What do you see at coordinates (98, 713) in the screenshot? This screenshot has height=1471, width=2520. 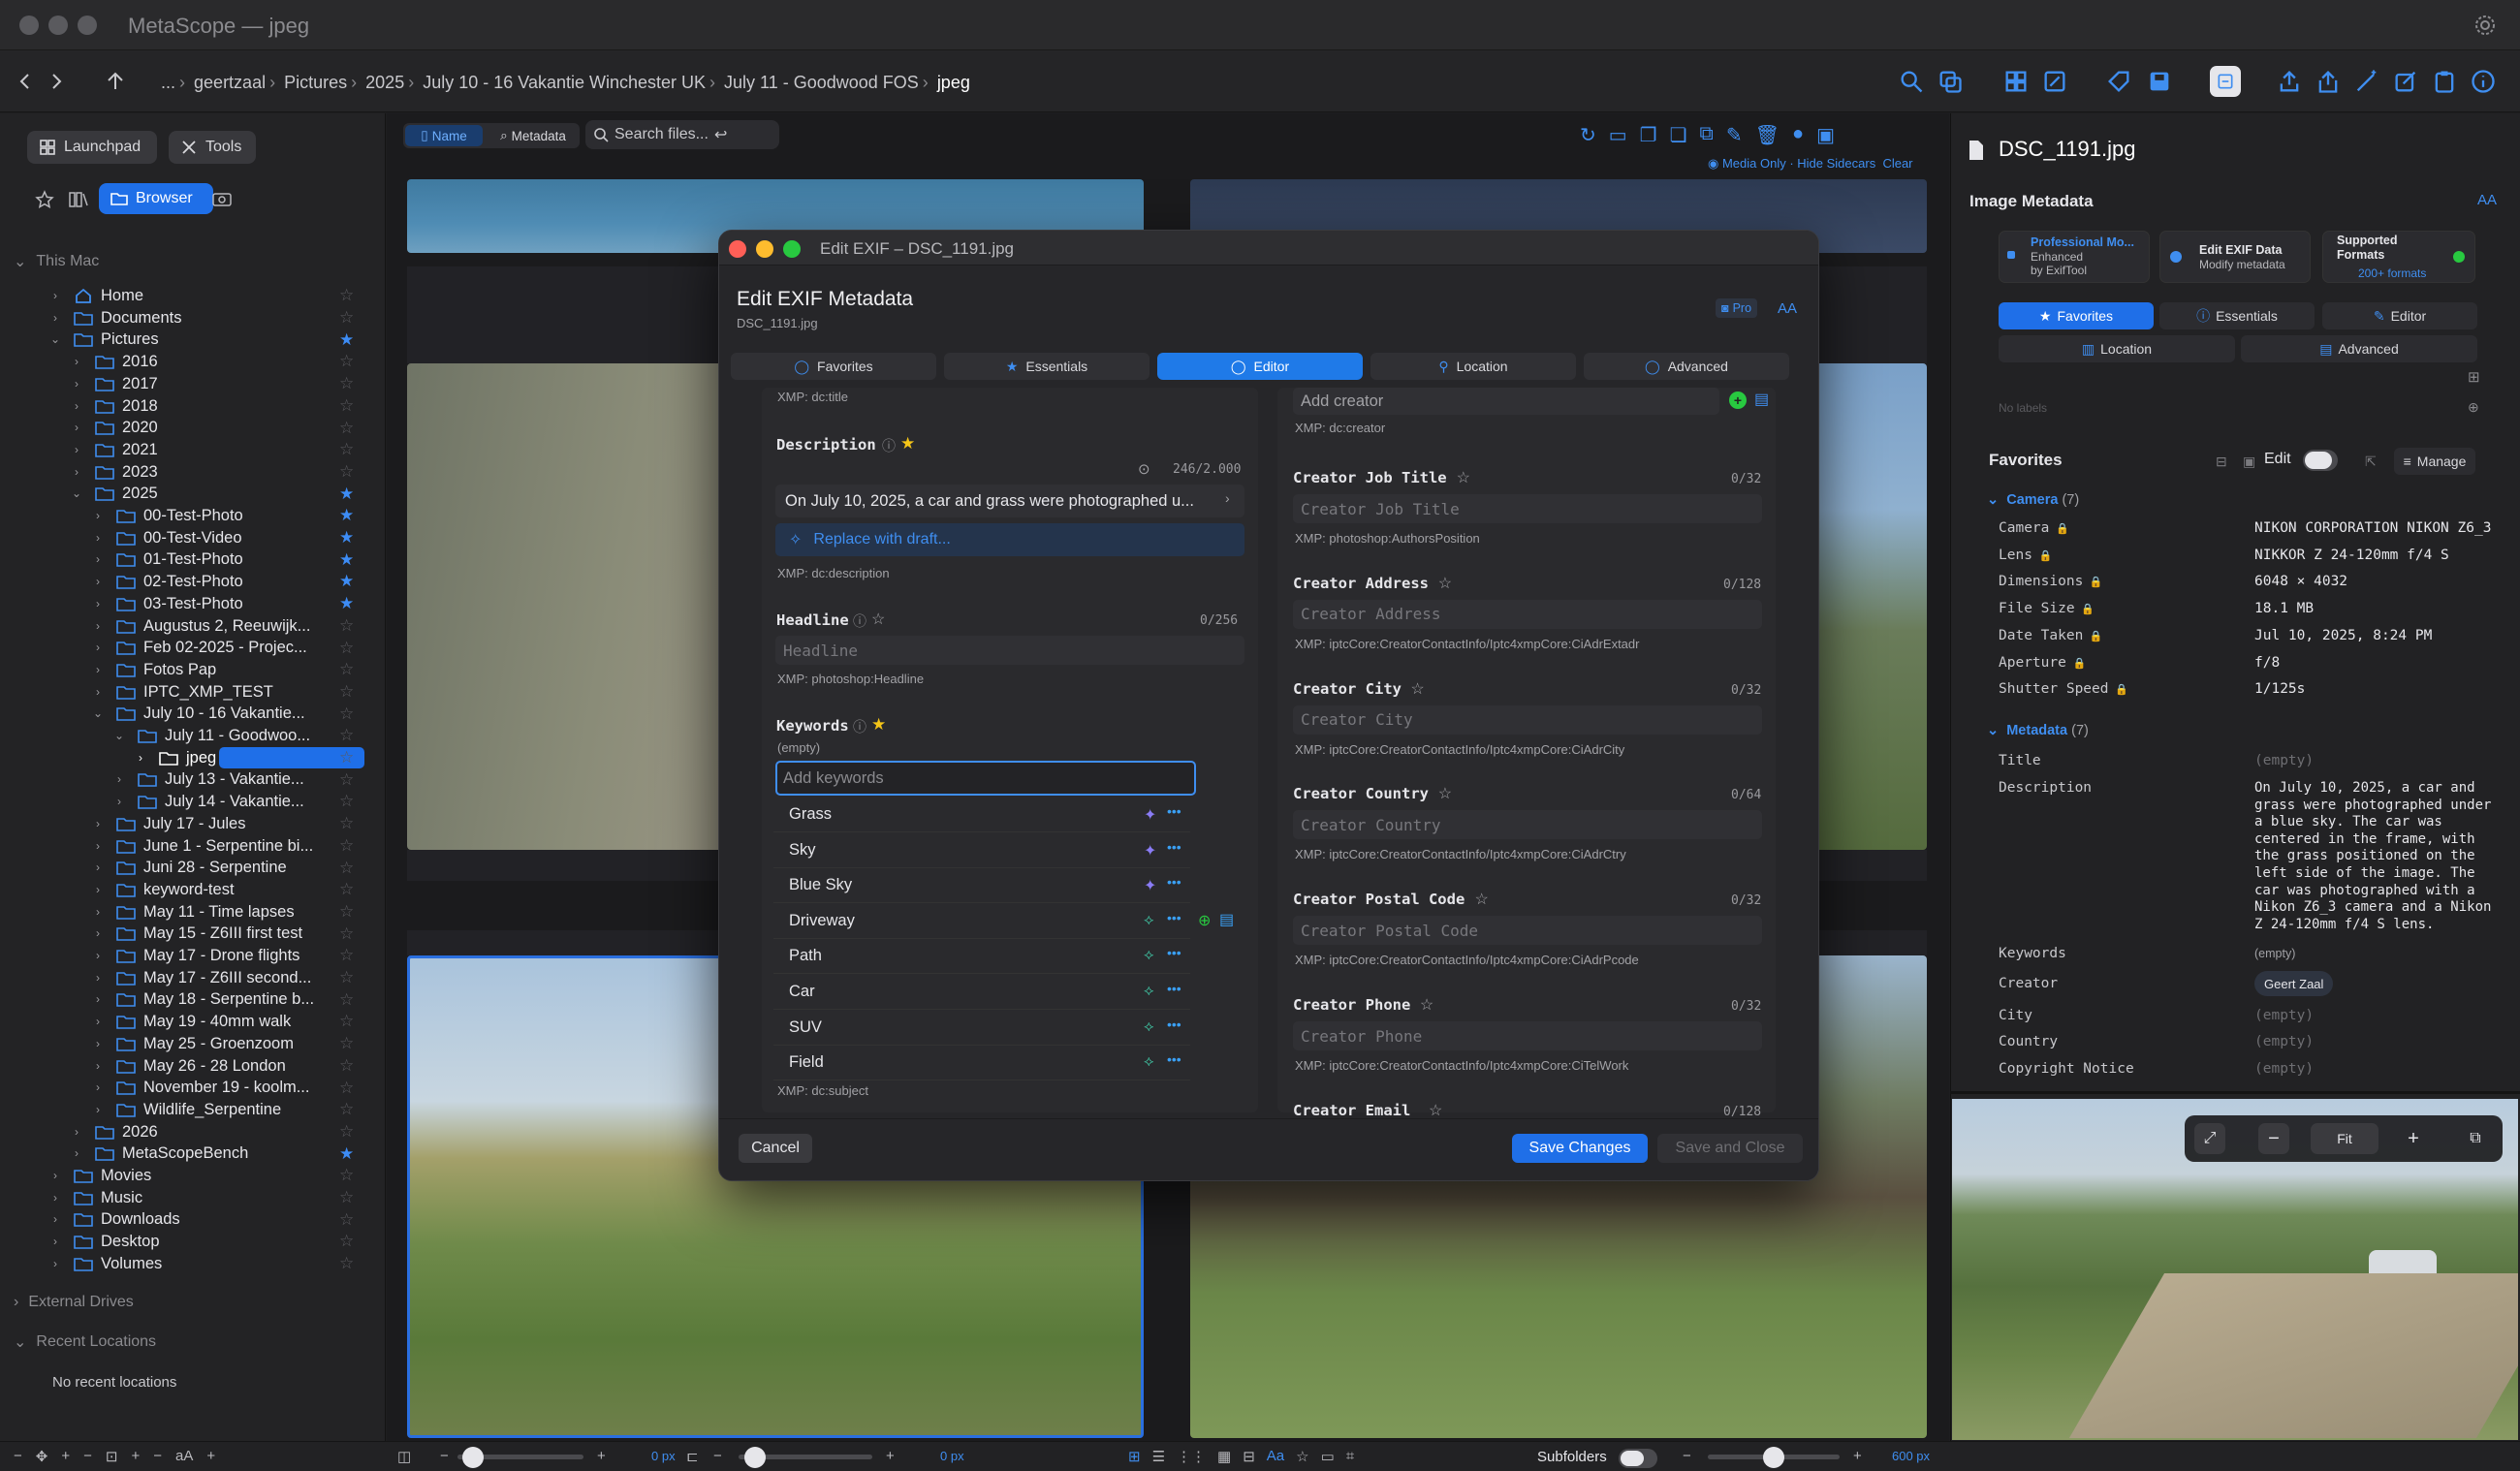 I see `chevron-down-icon: ⌄` at bounding box center [98, 713].